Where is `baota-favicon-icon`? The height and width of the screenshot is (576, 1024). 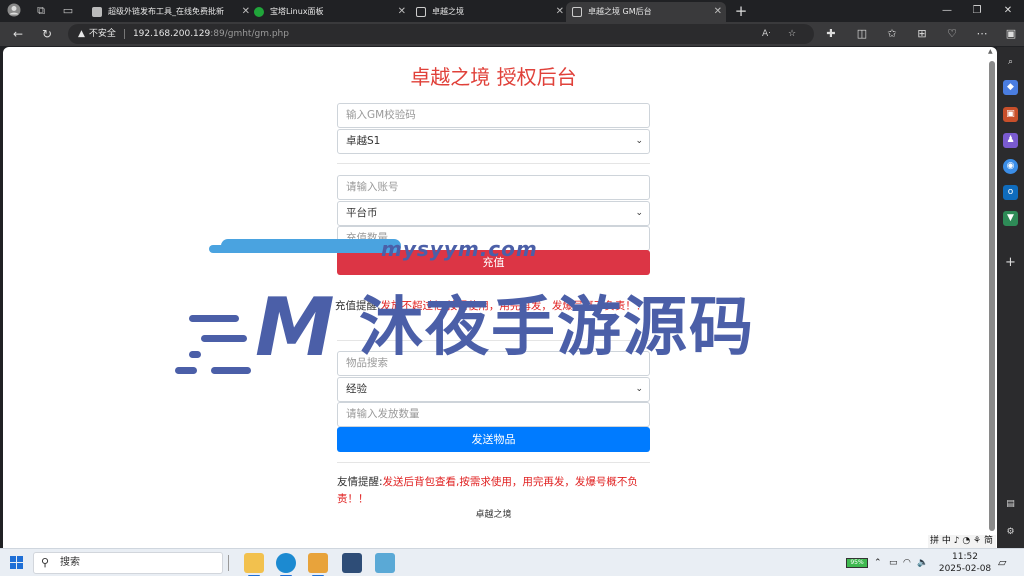
baota-favicon-icon is located at coordinates (259, 12).